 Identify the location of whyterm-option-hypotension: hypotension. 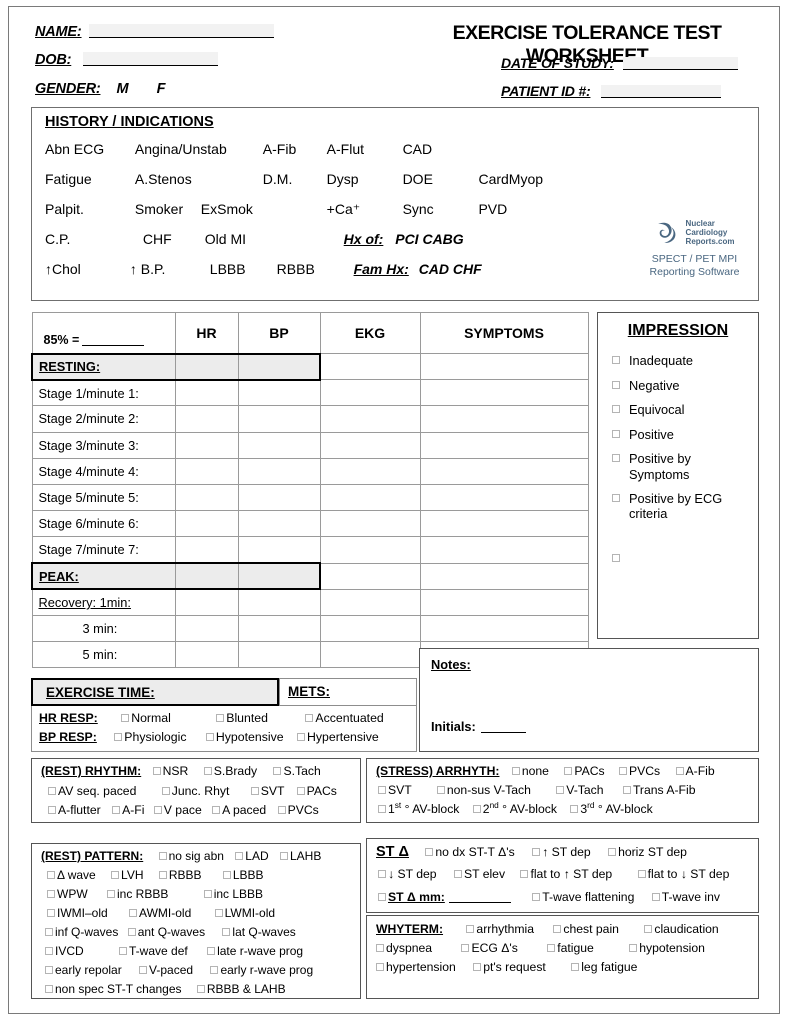
(672, 948).